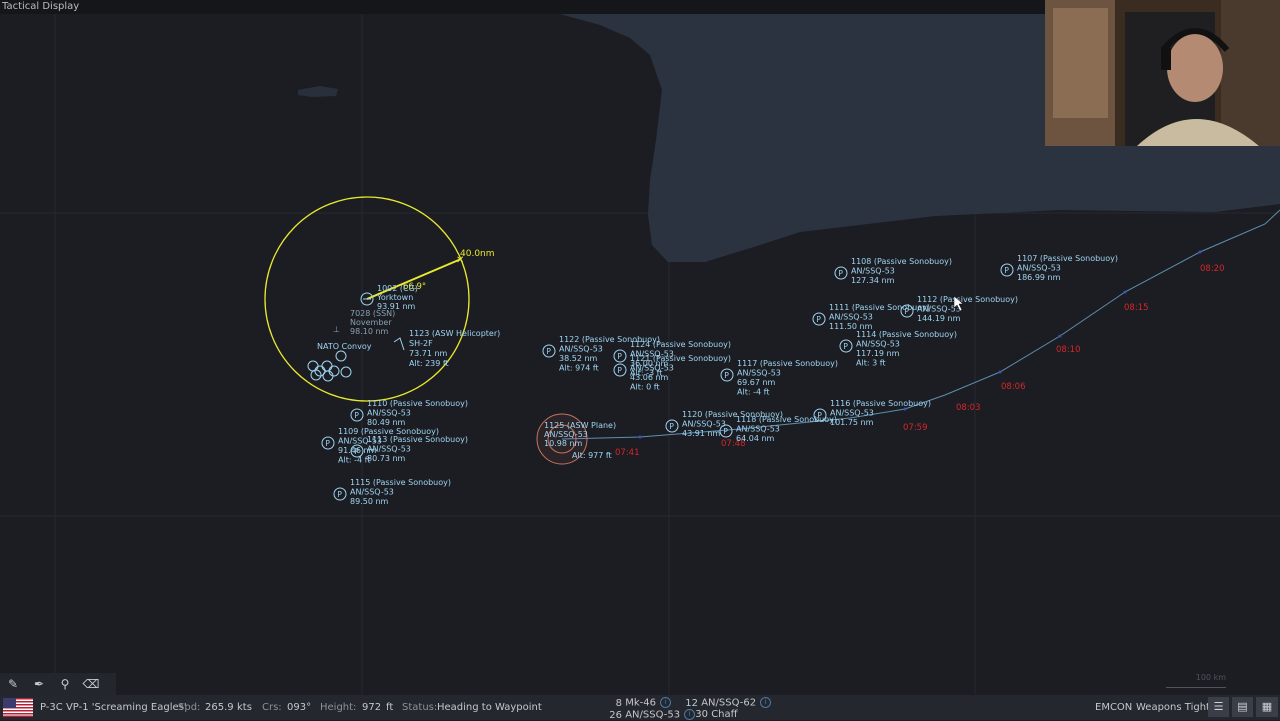 This screenshot has width=1280, height=721. Describe the element at coordinates (489, 707) in the screenshot. I see `status-value: Heading to Waypoint` at that location.